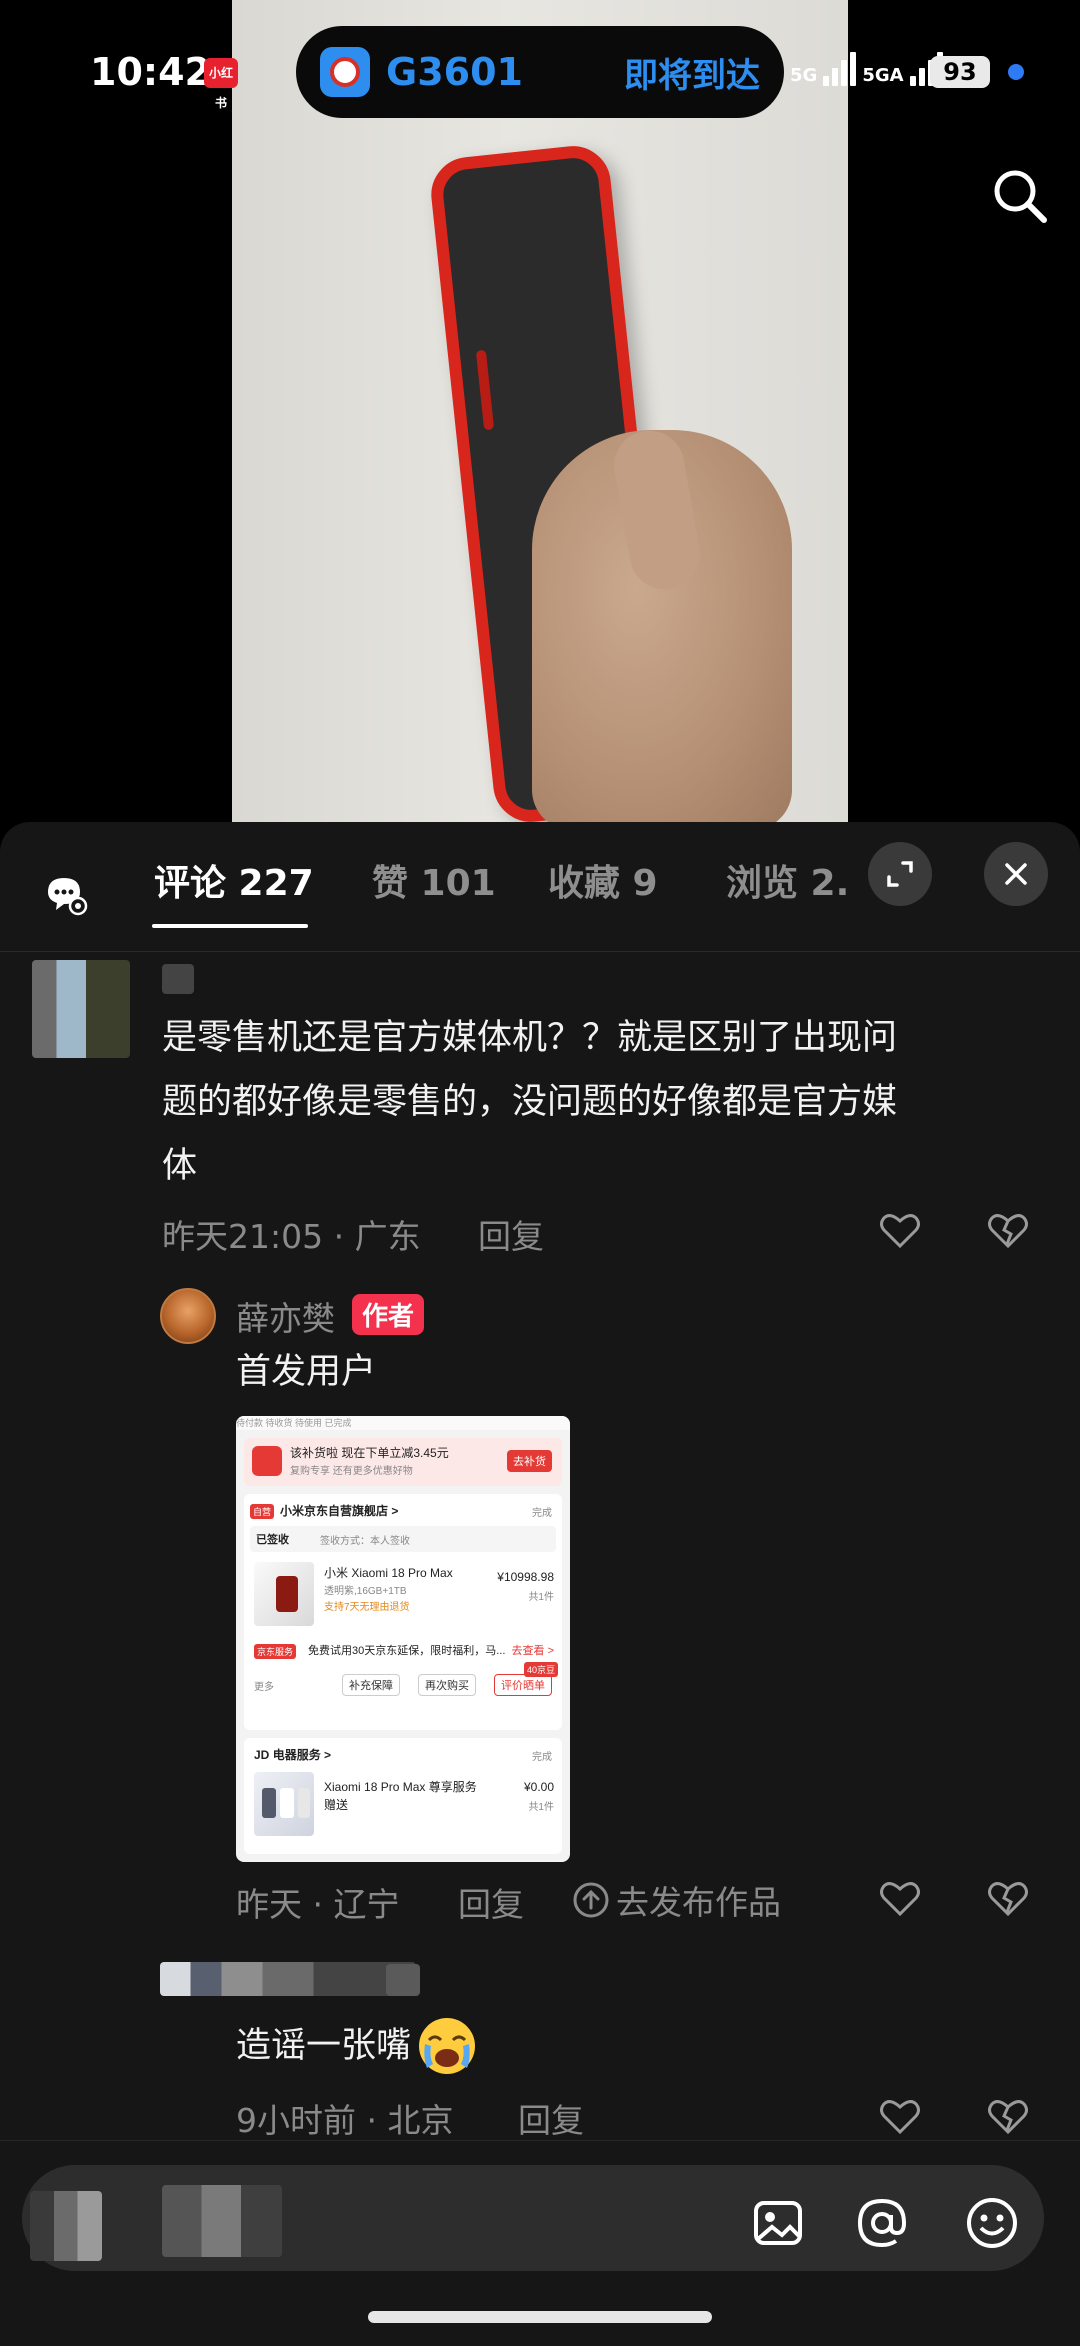  I want to click on shot-more-label: 更多, so click(264, 1687).